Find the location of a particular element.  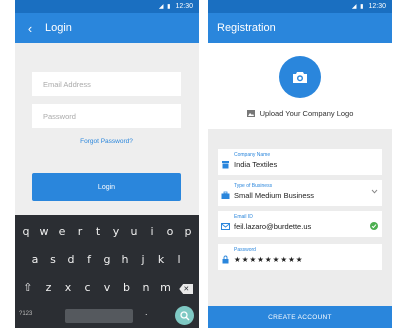

login-button: Login is located at coordinates (106, 187).